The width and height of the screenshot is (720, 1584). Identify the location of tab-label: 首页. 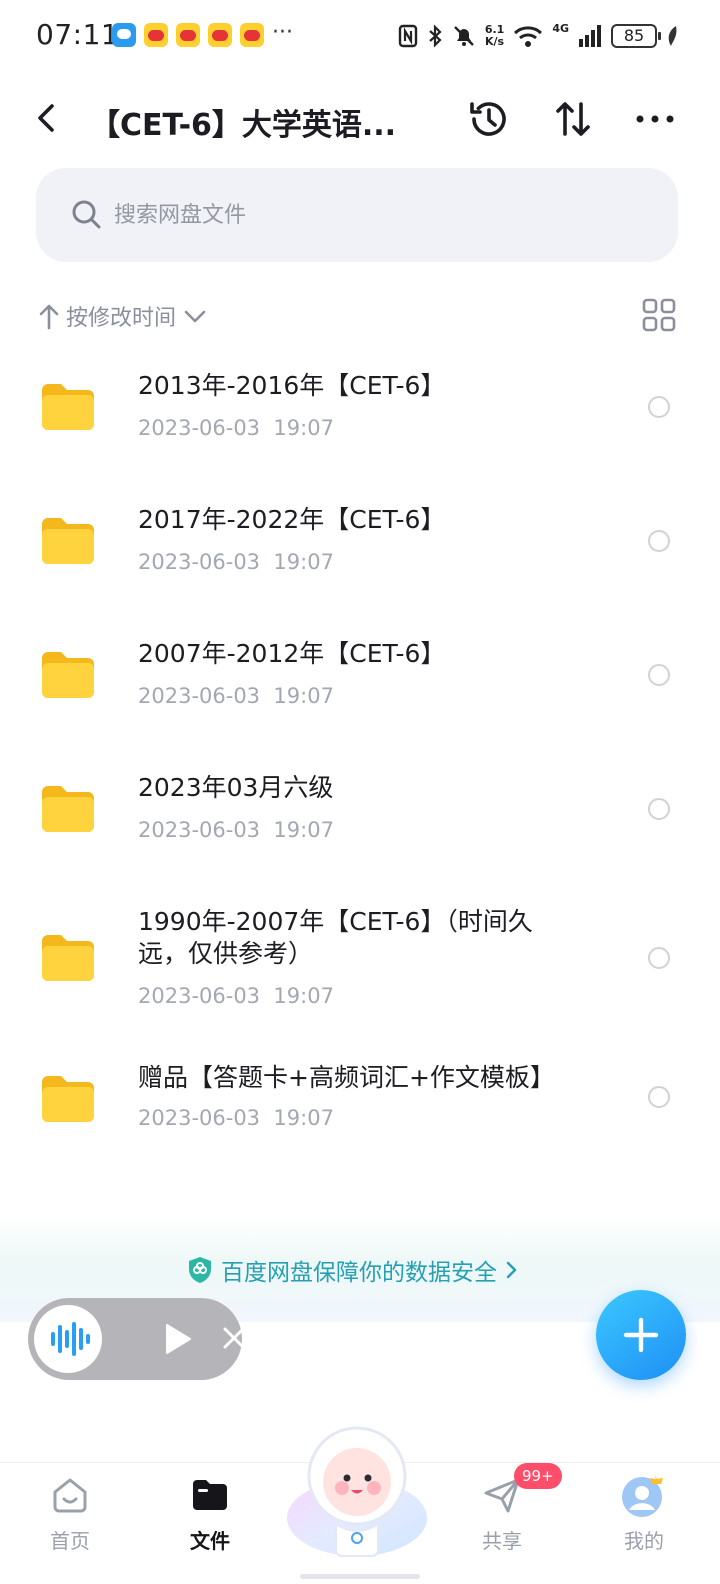
(70, 1541).